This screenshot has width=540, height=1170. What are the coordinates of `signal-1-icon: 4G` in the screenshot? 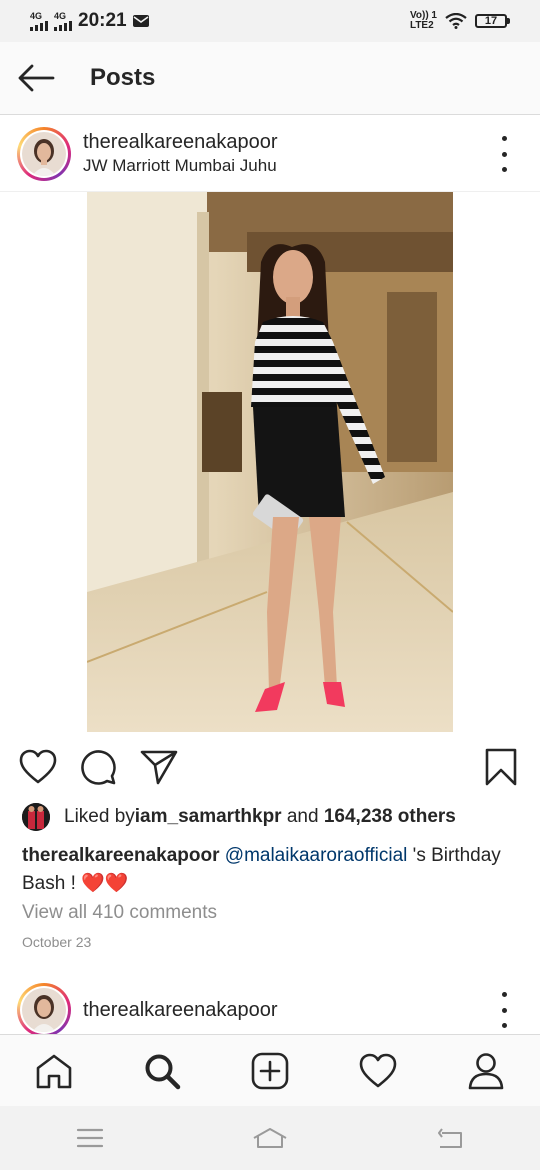 It's located at (39, 20).